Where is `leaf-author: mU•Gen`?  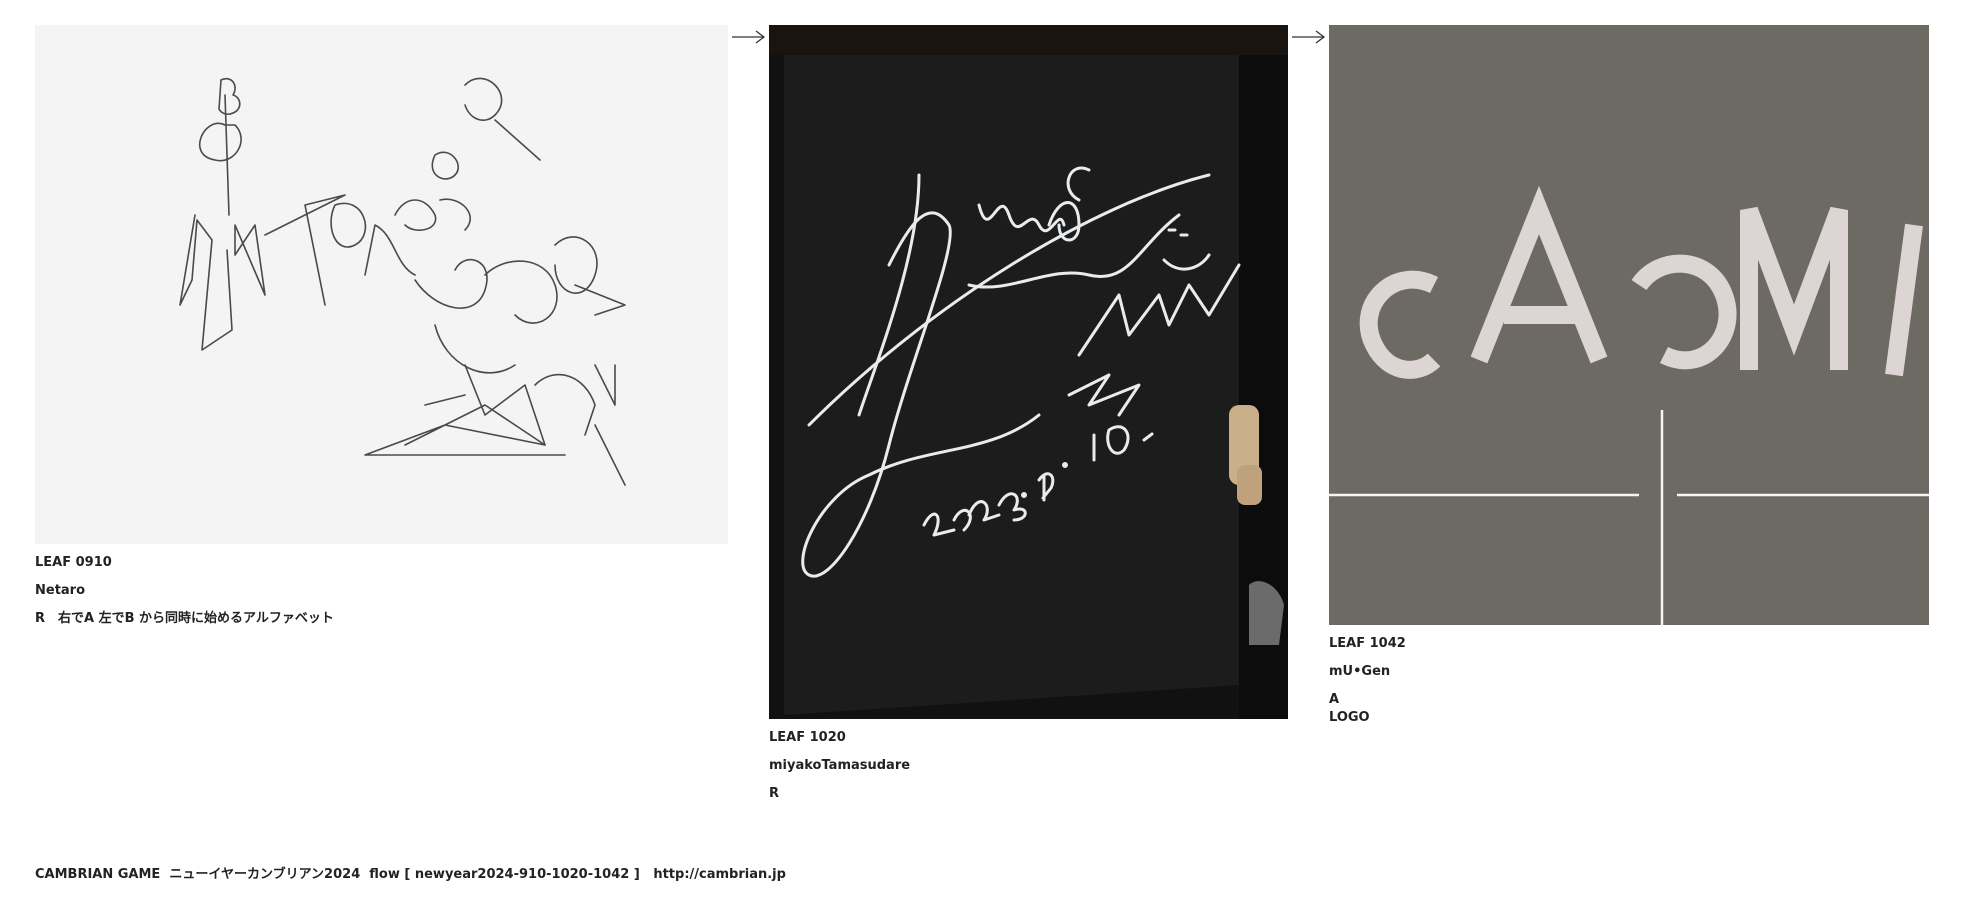 leaf-author: mU•Gen is located at coordinates (1629, 672).